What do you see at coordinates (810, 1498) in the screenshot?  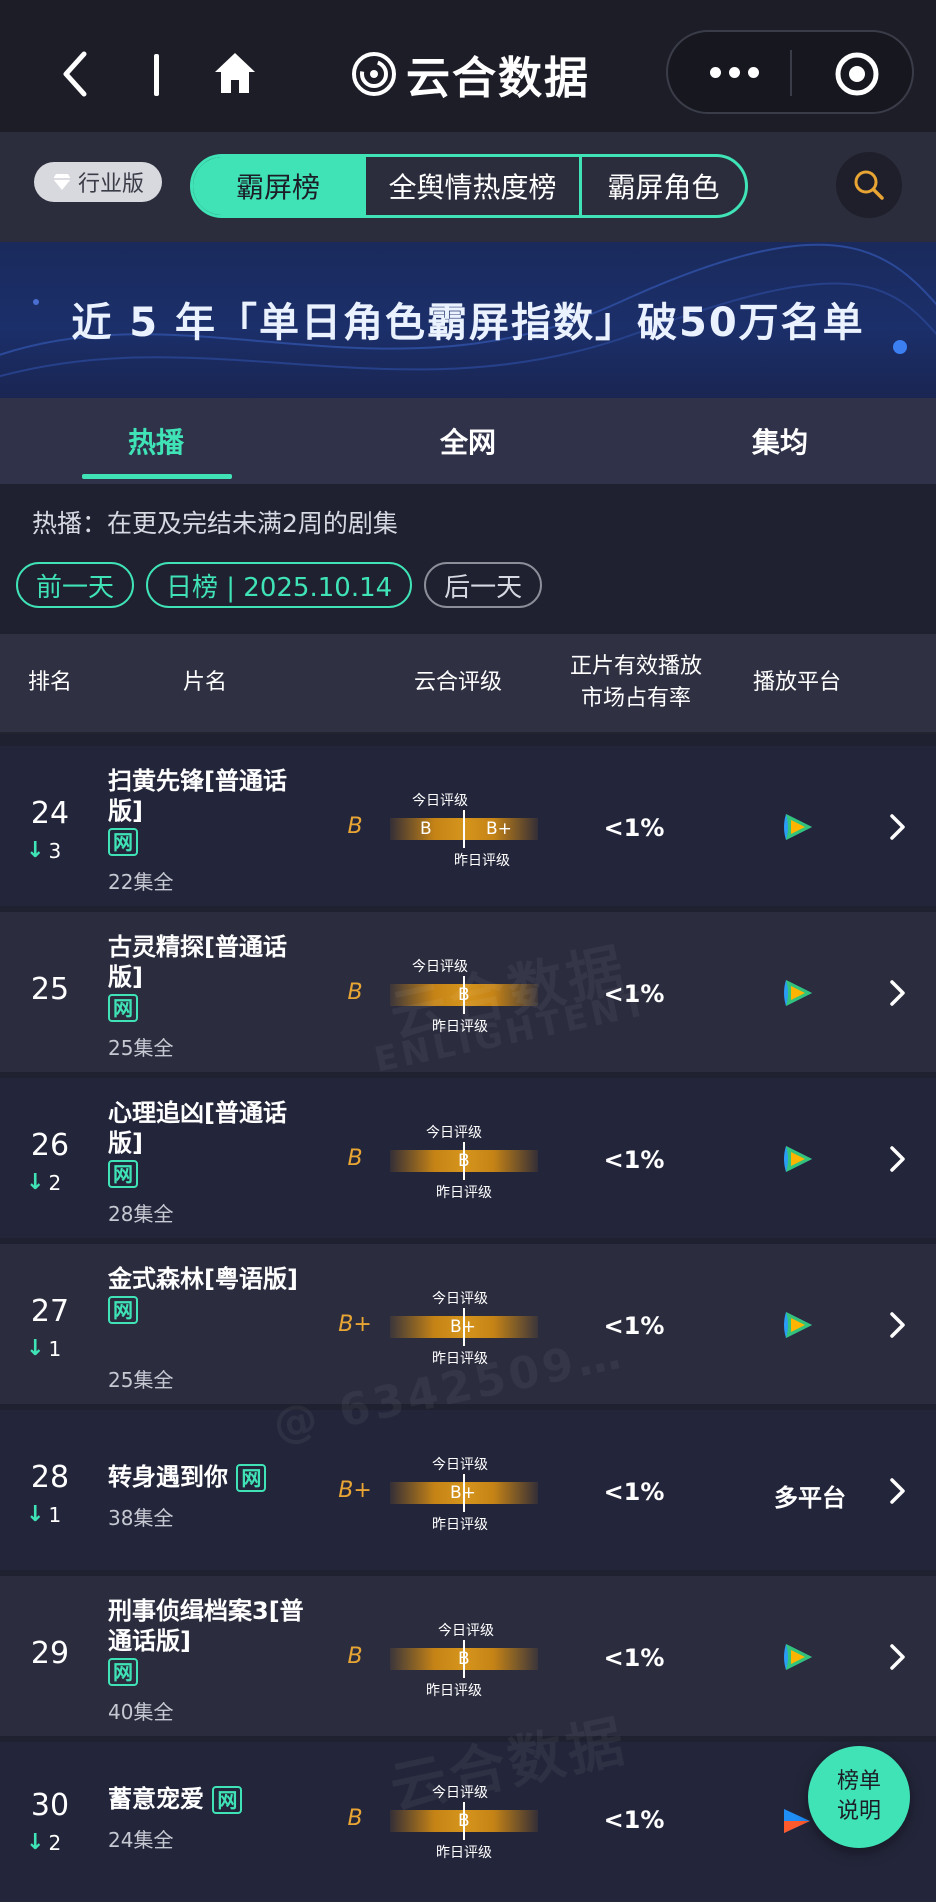 I see `platform-multi: 多平台` at bounding box center [810, 1498].